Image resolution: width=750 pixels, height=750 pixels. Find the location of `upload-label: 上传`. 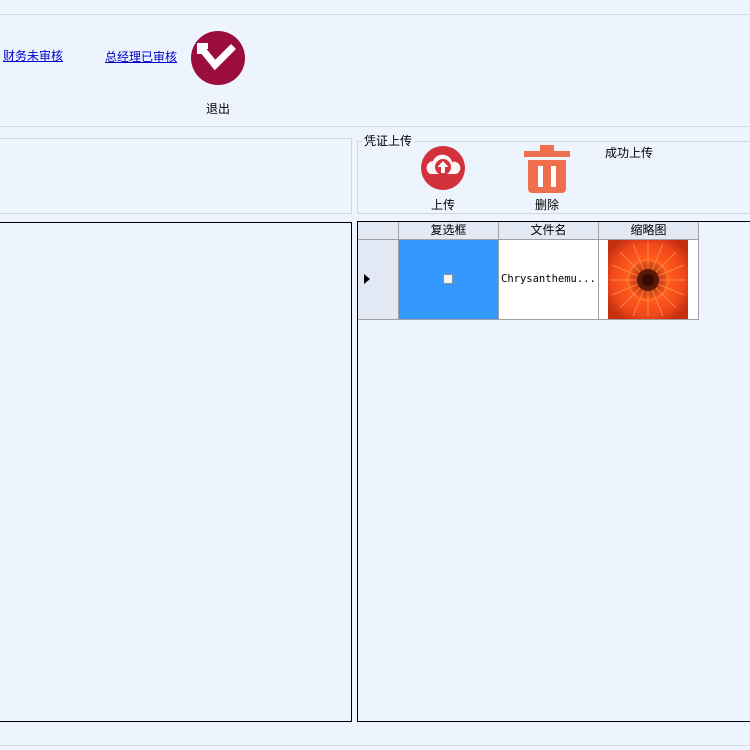

upload-label: 上传 is located at coordinates (442, 205).